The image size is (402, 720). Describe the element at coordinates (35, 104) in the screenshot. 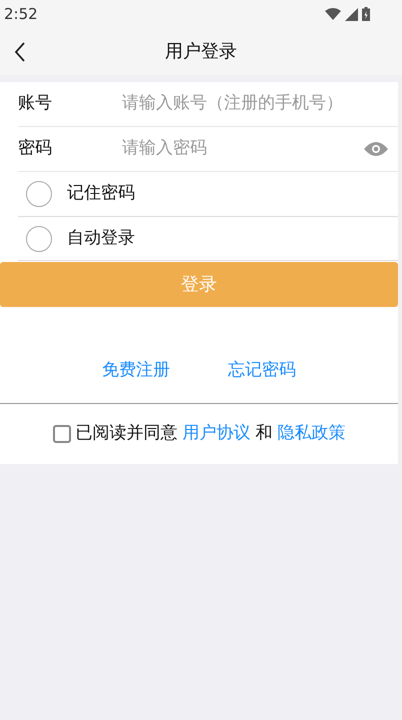

I see `field-label: 账号` at that location.